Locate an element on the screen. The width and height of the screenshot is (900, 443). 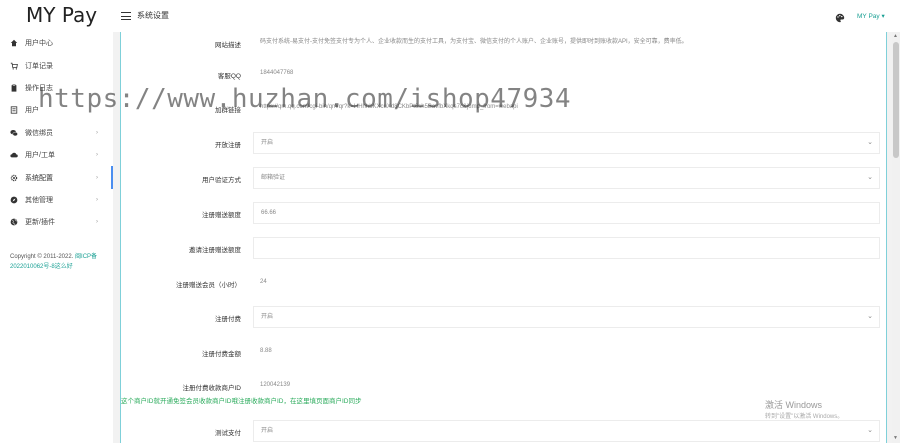
form-row-register-pay-amount: 注册付费金额 8.88 is located at coordinates (503, 352).